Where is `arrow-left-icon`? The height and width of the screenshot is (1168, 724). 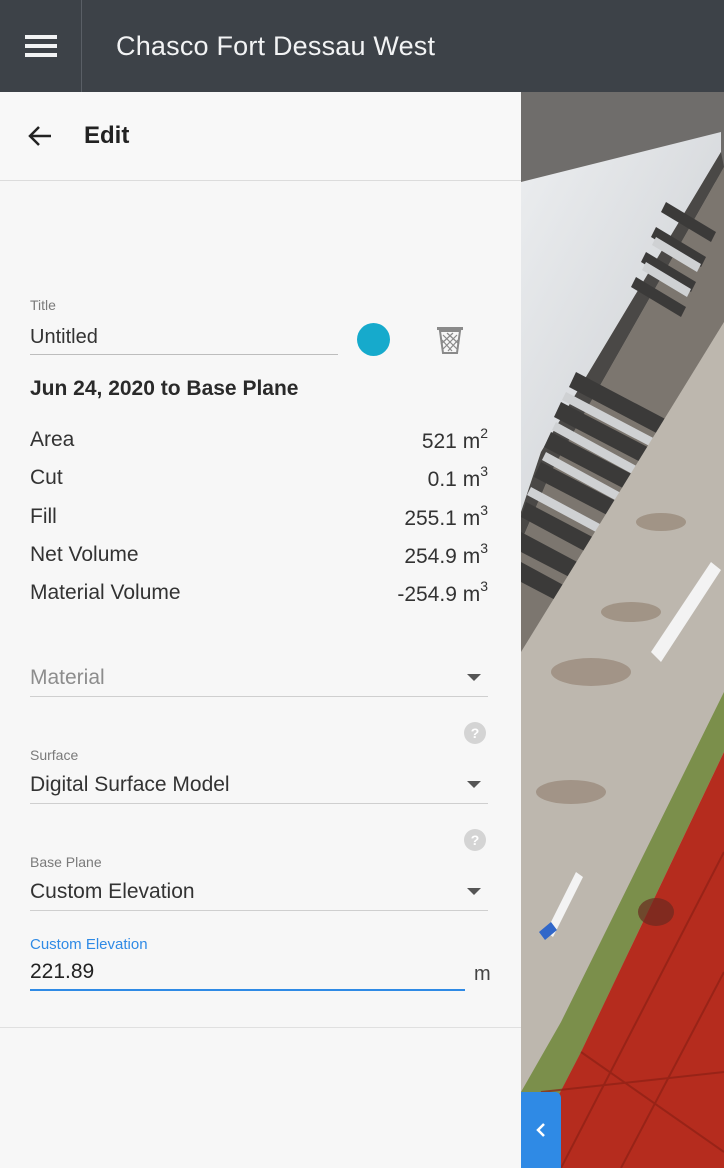
arrow-left-icon is located at coordinates (39, 136).